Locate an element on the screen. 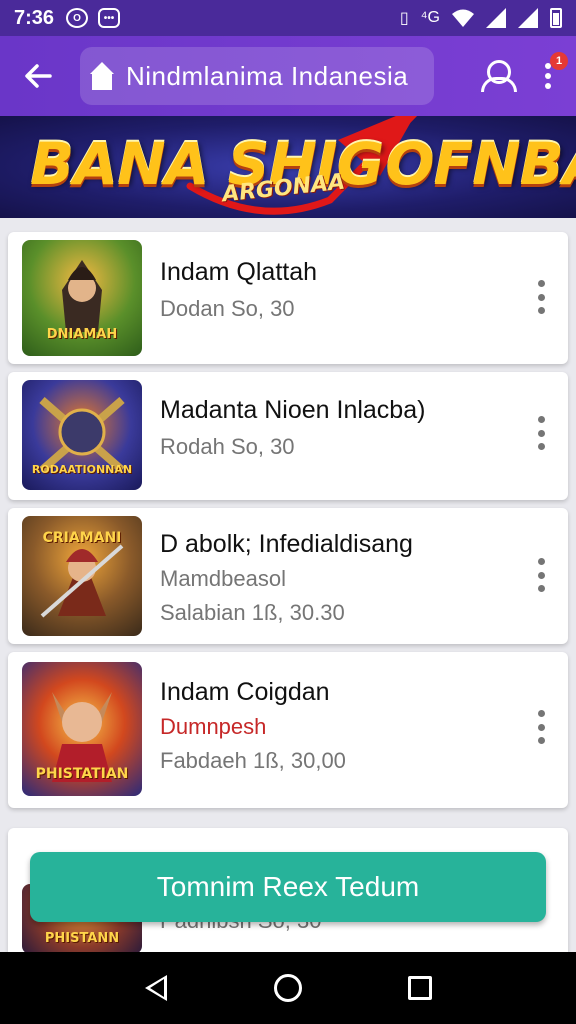 This screenshot has width=576, height=1024. search-text: Nindmlanima Indanesia is located at coordinates (267, 75).